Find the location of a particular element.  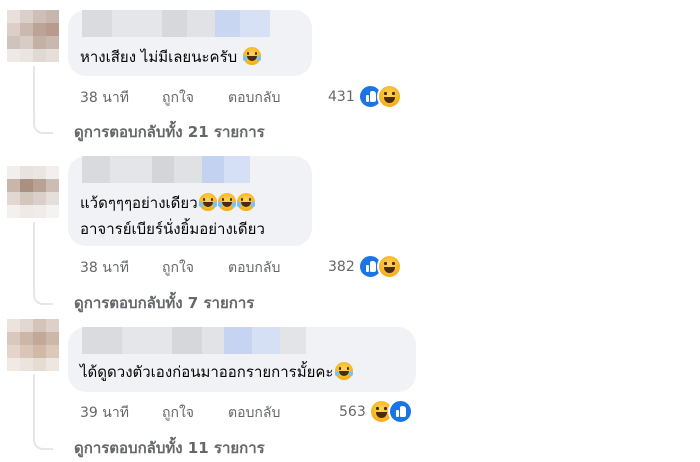

comment-text: แว้ดๆๆๆอย่างเดียว is located at coordinates (167, 203).